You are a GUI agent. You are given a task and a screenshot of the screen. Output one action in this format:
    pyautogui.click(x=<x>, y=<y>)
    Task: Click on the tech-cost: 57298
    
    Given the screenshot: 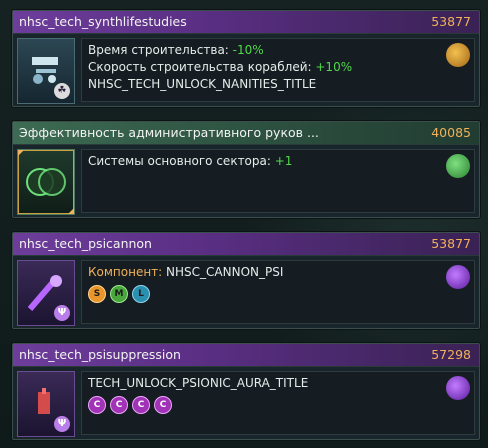 What is the action you would take?
    pyautogui.click(x=451, y=354)
    